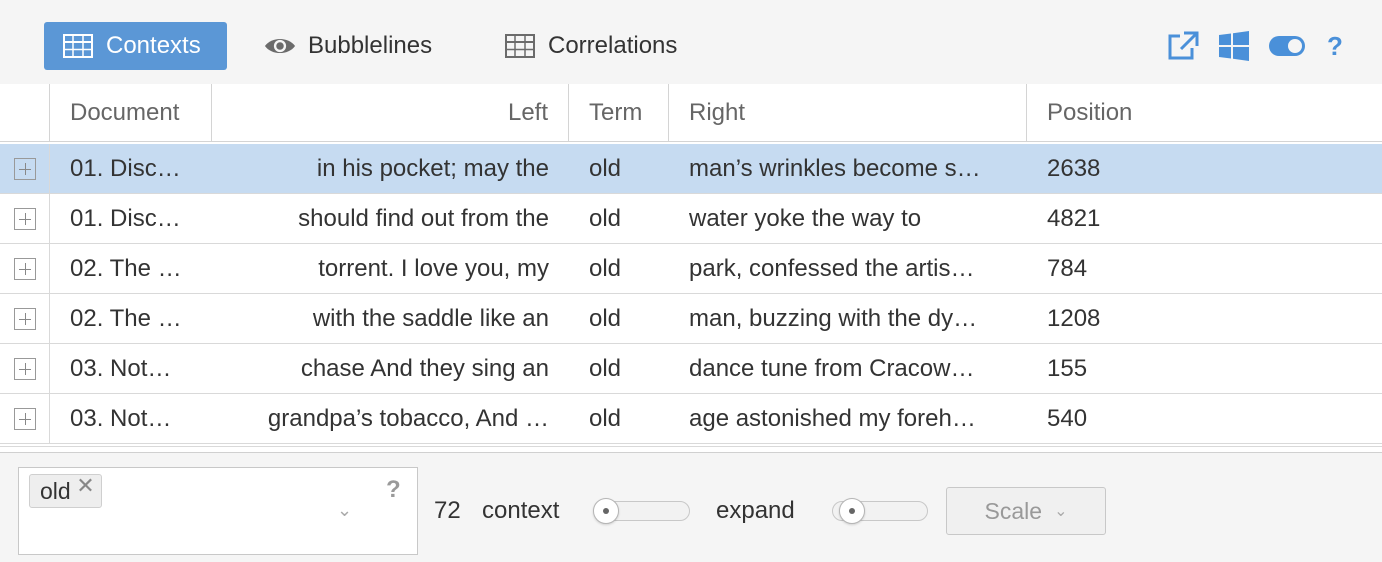  I want to click on term-chip-label: old, so click(55, 490).